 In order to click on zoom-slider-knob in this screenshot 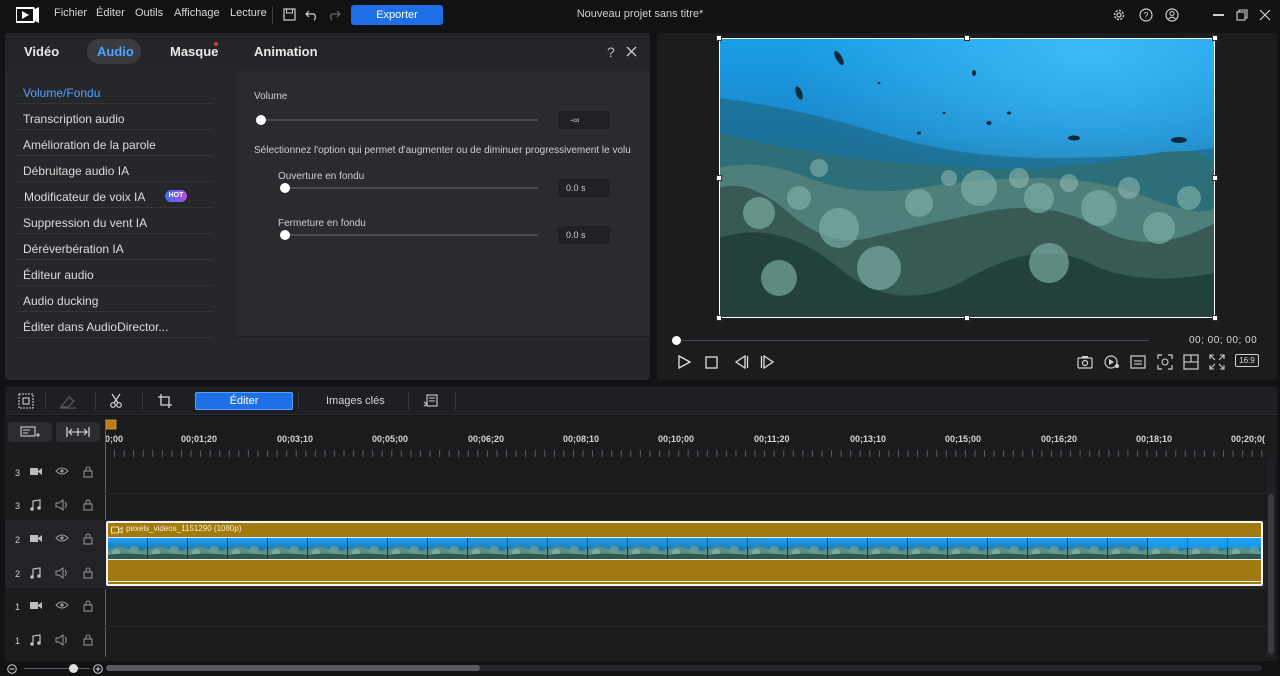, I will do `click(73, 668)`.